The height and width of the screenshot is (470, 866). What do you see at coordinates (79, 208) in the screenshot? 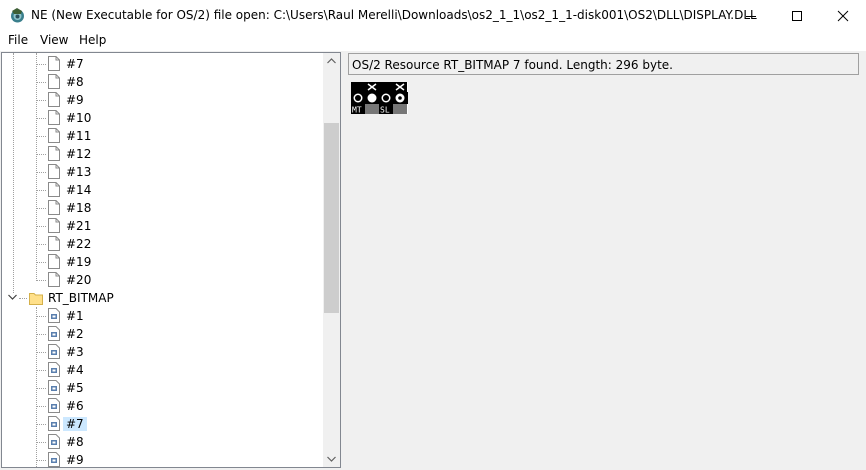
I see `tree-item-label: #18` at bounding box center [79, 208].